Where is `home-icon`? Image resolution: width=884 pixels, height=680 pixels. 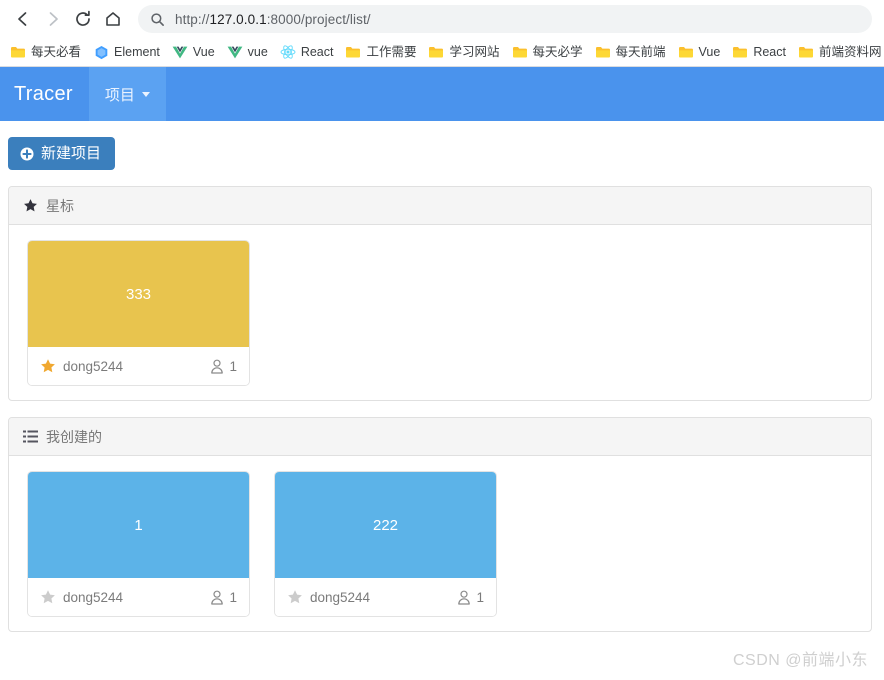 home-icon is located at coordinates (113, 19).